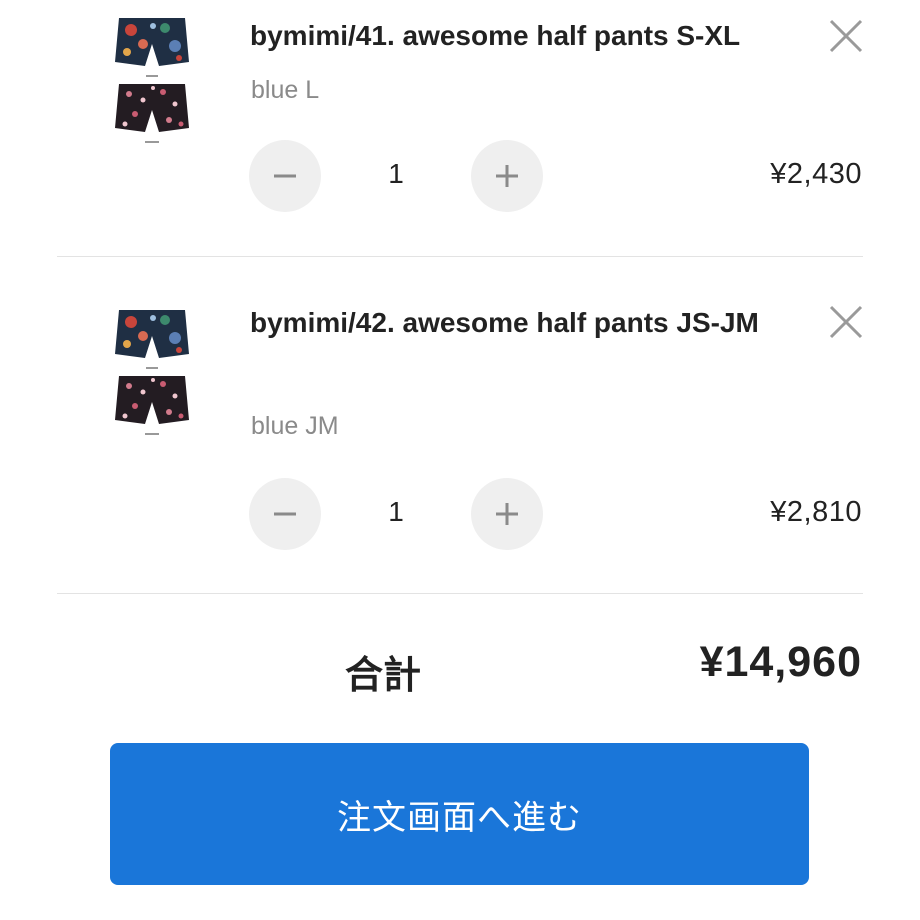 This screenshot has height=920, width=920. What do you see at coordinates (816, 512) in the screenshot?
I see `item-price: ¥2,810` at bounding box center [816, 512].